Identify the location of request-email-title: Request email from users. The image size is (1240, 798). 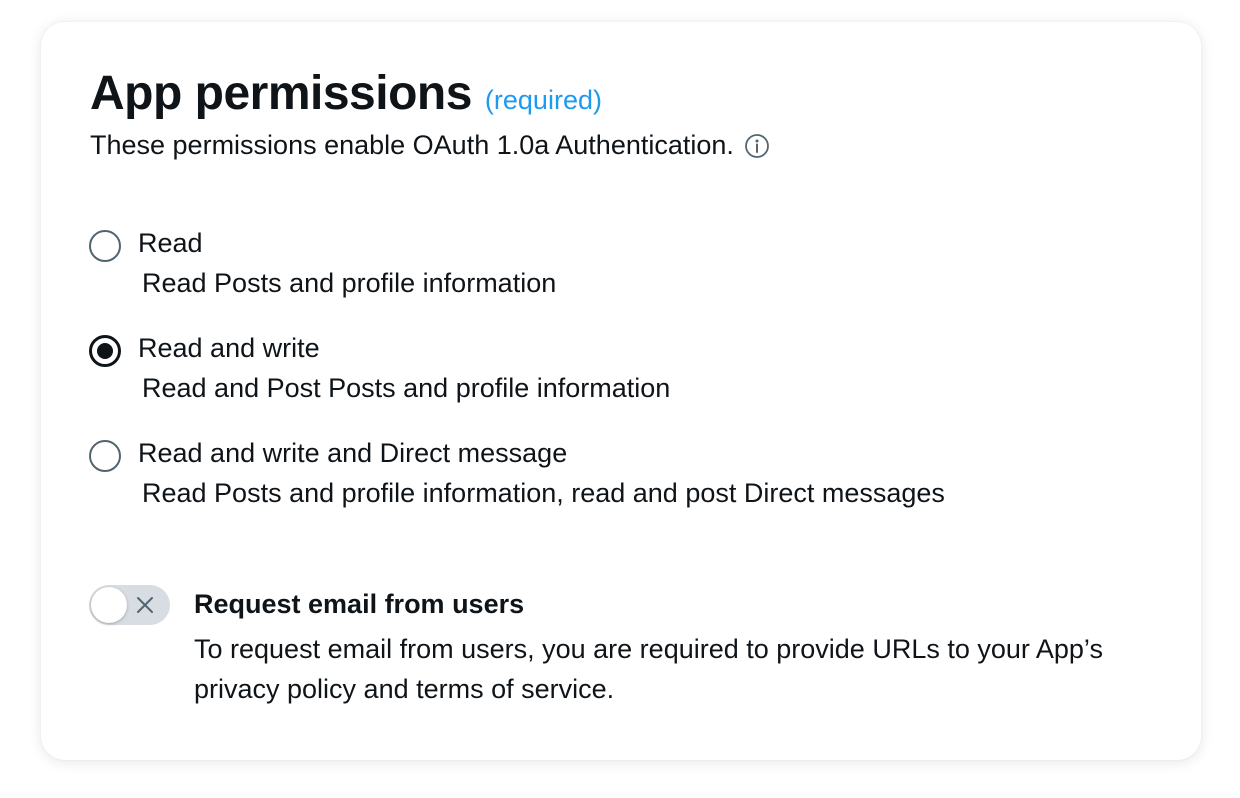
(359, 604).